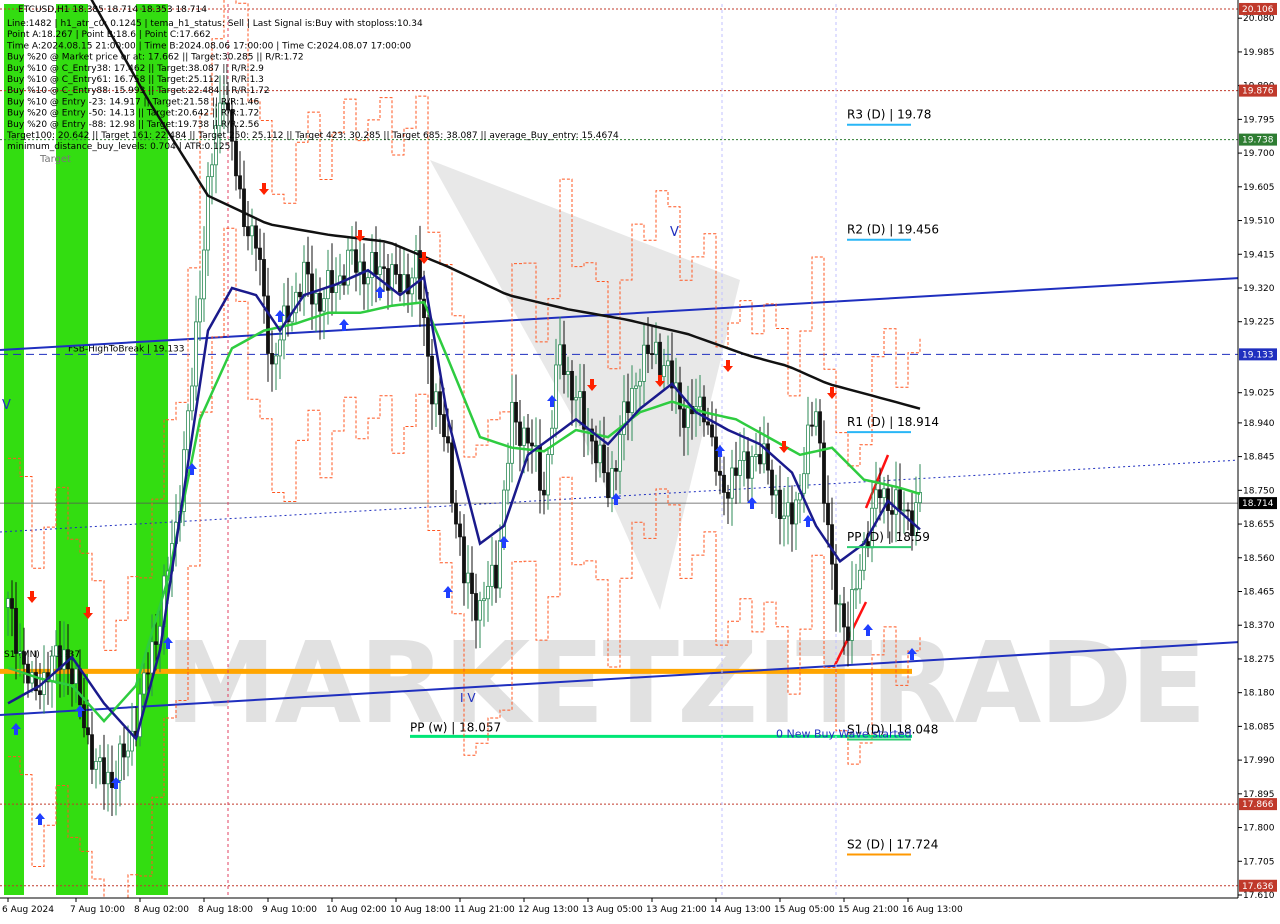  I want to click on wave-label-iv: I V, so click(468, 698).